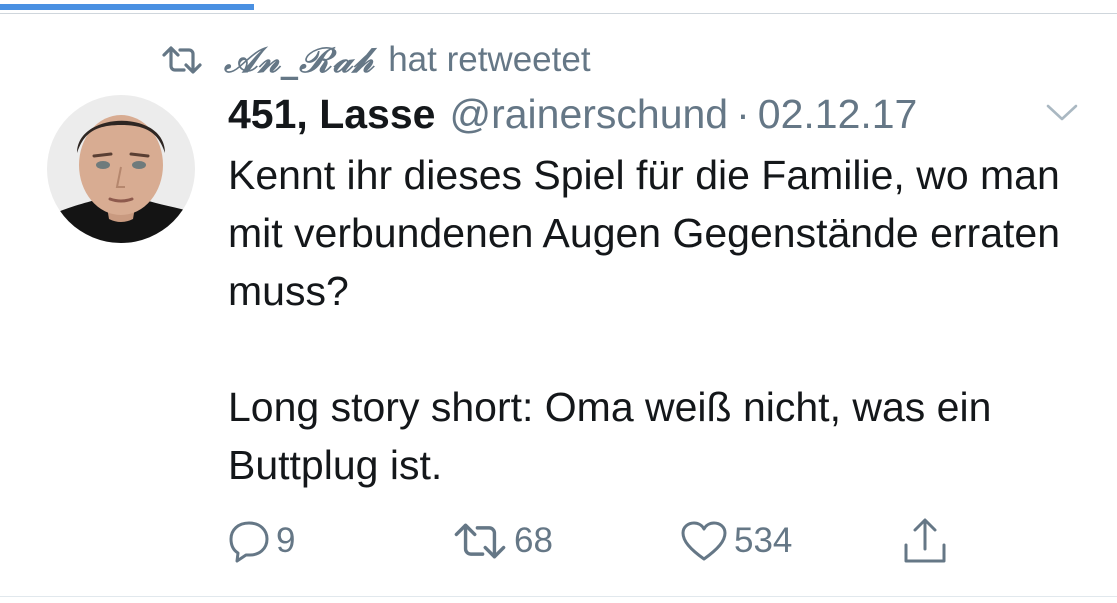 This screenshot has height=603, width=1117. What do you see at coordinates (489, 59) in the screenshot?
I see `retweet-label: hat retweetet` at bounding box center [489, 59].